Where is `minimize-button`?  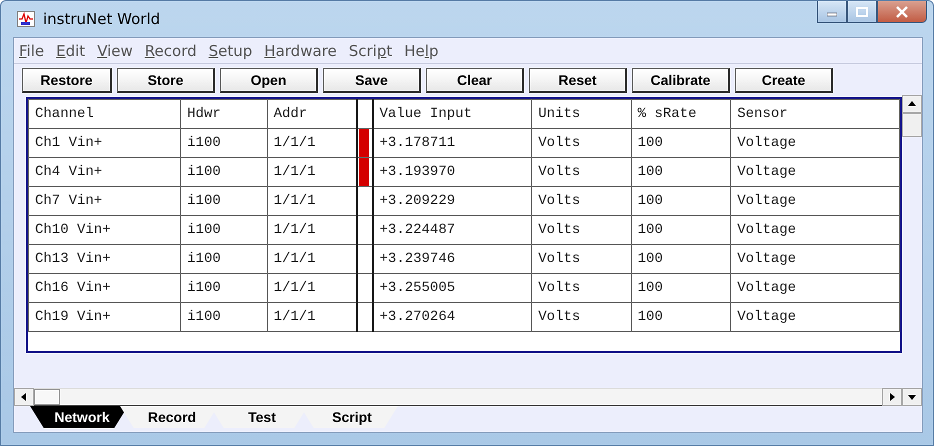
minimize-button is located at coordinates (832, 12).